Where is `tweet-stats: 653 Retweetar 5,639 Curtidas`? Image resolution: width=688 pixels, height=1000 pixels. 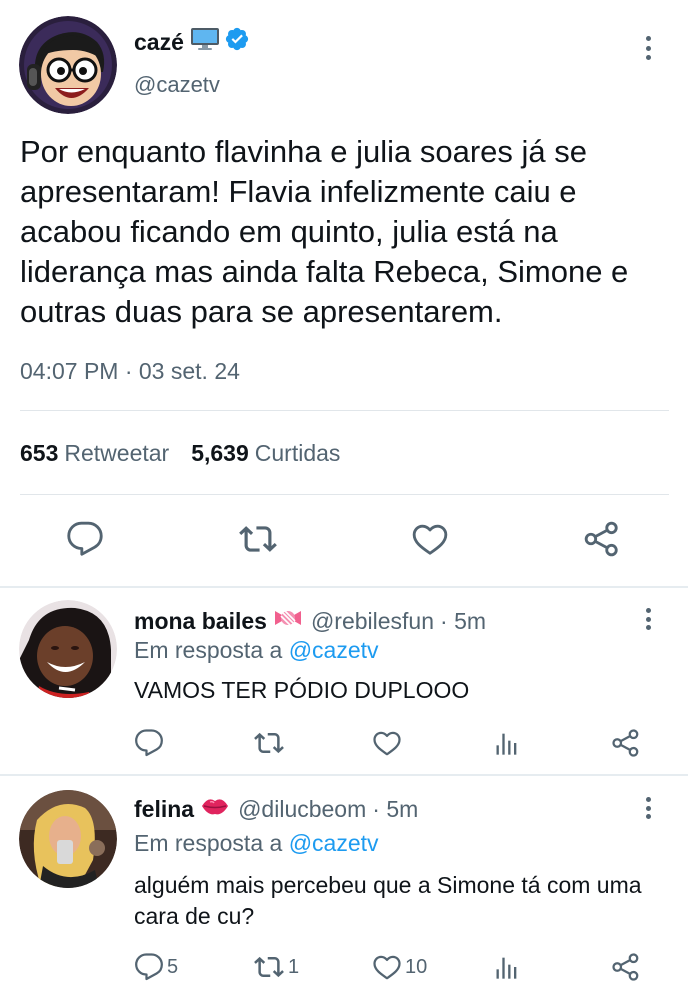 tweet-stats: 653 Retweetar 5,639 Curtidas is located at coordinates (180, 453).